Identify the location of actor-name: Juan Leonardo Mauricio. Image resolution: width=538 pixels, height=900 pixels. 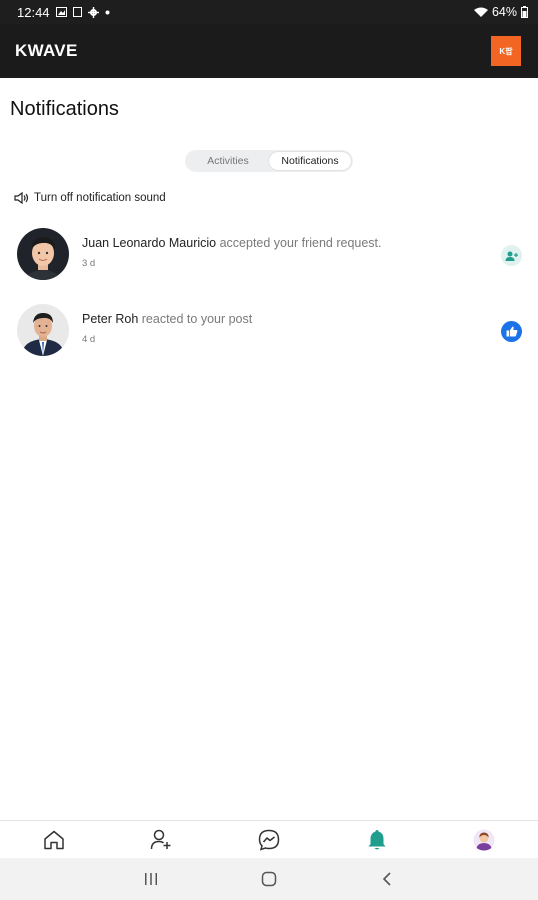
(149, 243).